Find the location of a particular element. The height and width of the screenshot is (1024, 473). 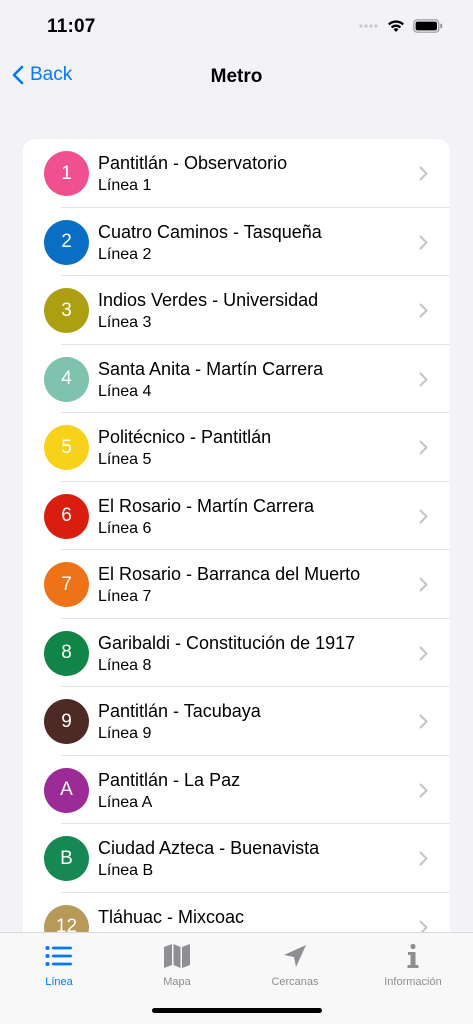

list-item: 7 El Rosario - Barranca del Muerto Línea 7 is located at coordinates (236, 584).